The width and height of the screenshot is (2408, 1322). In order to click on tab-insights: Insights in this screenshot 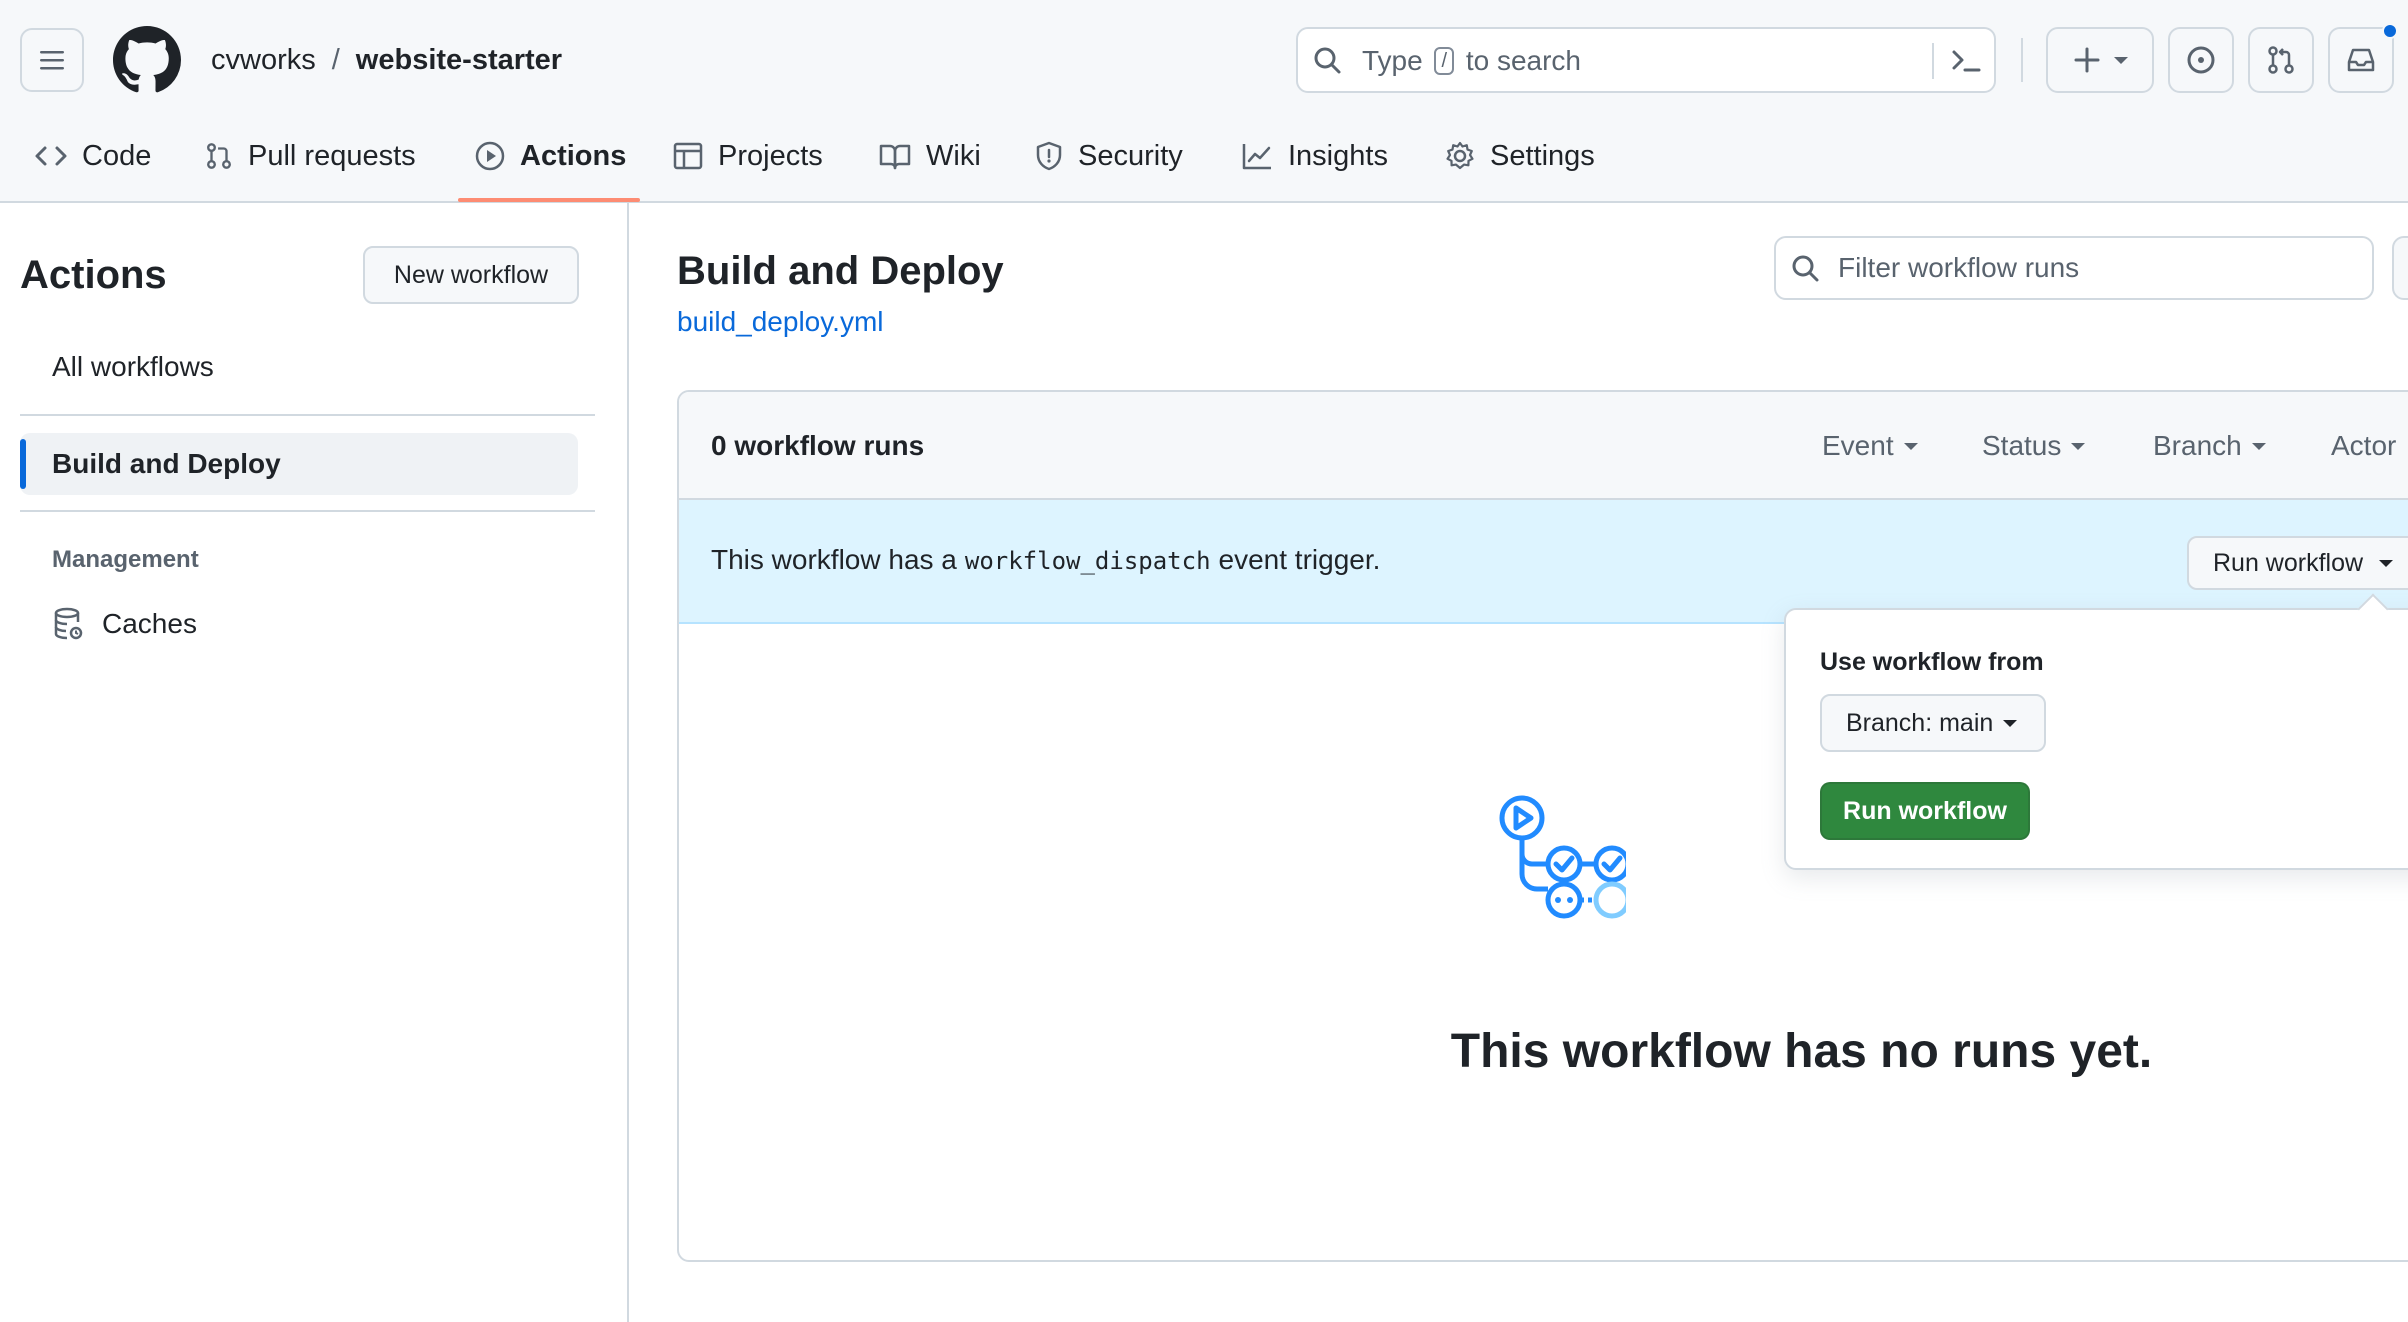, I will do `click(1314, 156)`.